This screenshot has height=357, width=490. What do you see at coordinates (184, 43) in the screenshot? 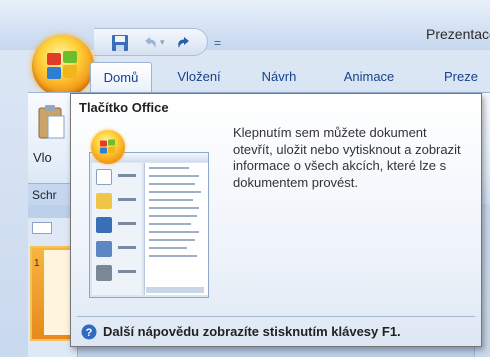
I see `redo-icon` at bounding box center [184, 43].